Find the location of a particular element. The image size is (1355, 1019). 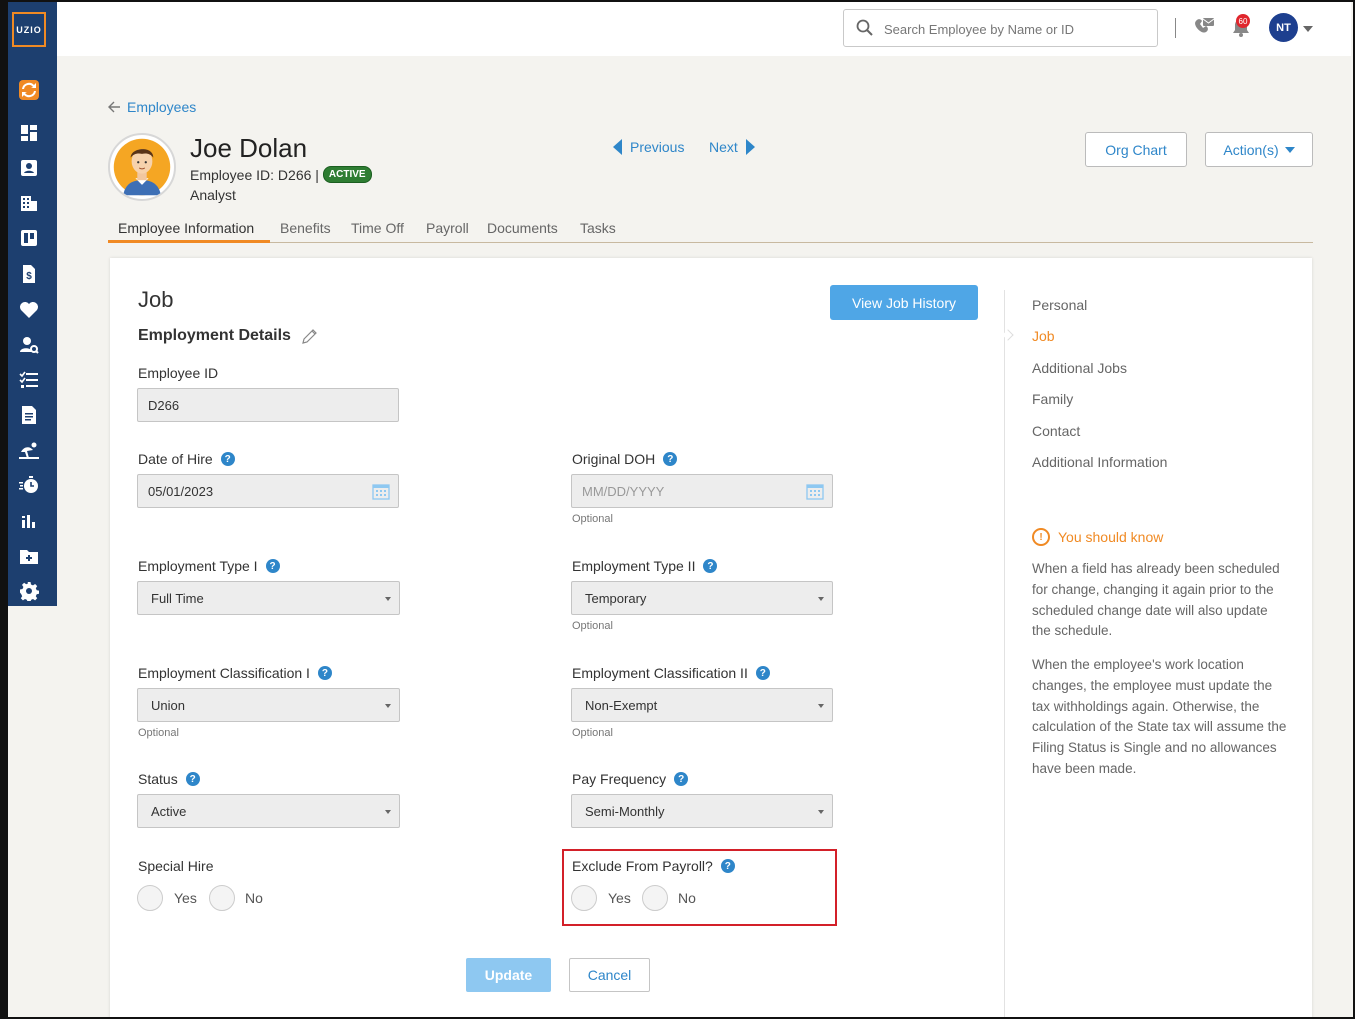

nav-additional-information: Additional Information is located at coordinates (1099, 462).